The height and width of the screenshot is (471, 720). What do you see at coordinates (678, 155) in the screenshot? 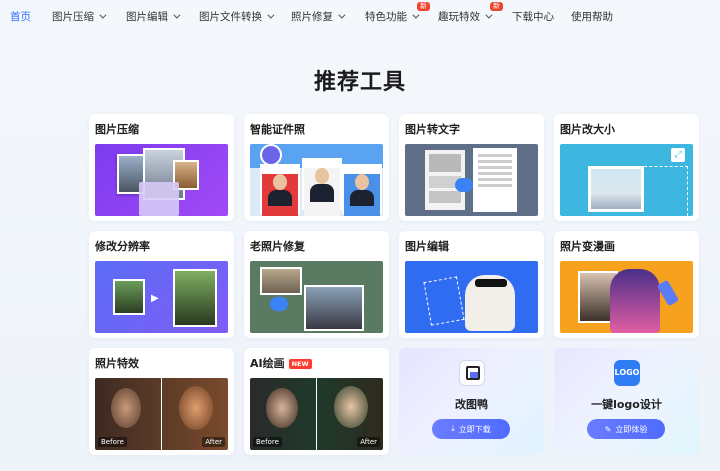
I see `expand-icon: ⤢` at bounding box center [678, 155].